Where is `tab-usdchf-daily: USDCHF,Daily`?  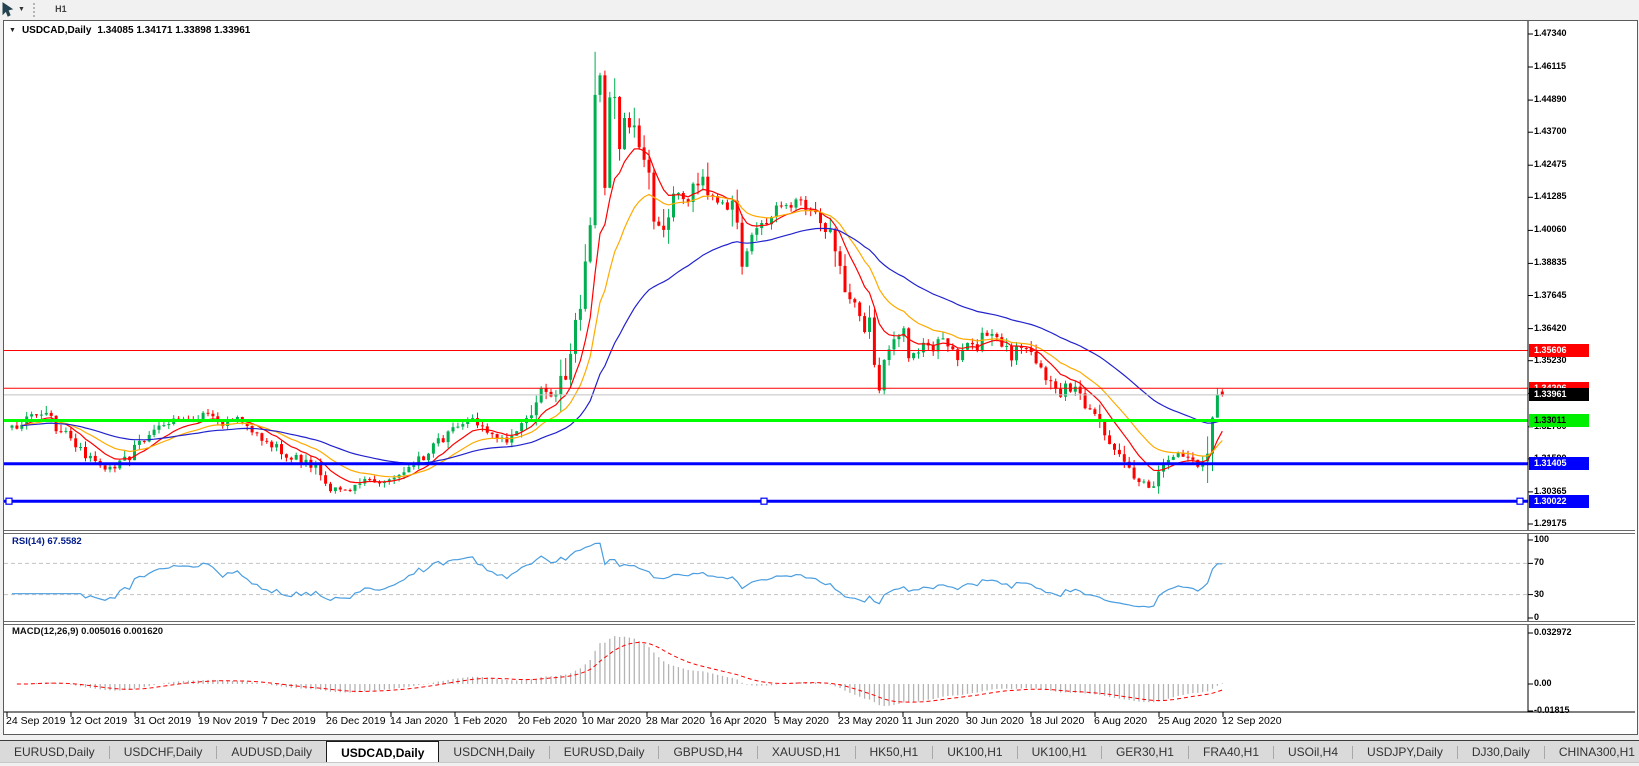 tab-usdchf-daily: USDCHF,Daily is located at coordinates (163, 752).